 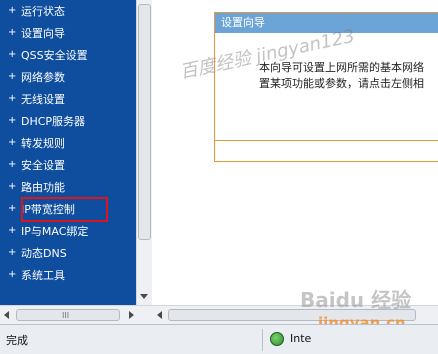 What do you see at coordinates (43, 187) in the screenshot?
I see `nav-item-label: 路由功能` at bounding box center [43, 187].